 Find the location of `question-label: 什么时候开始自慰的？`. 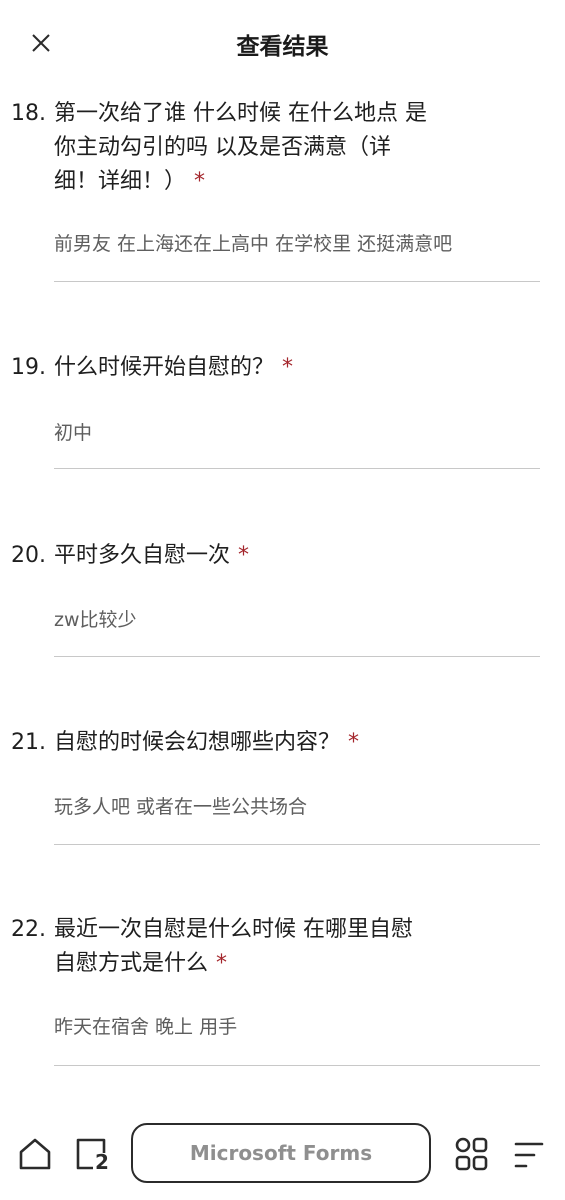

question-label: 什么时候开始自慰的？ is located at coordinates (164, 367).